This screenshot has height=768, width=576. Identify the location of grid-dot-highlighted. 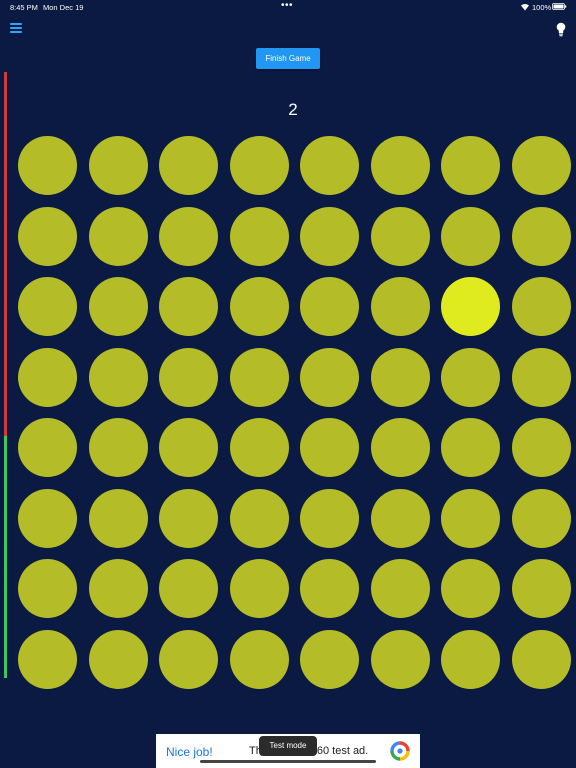
(470, 306).